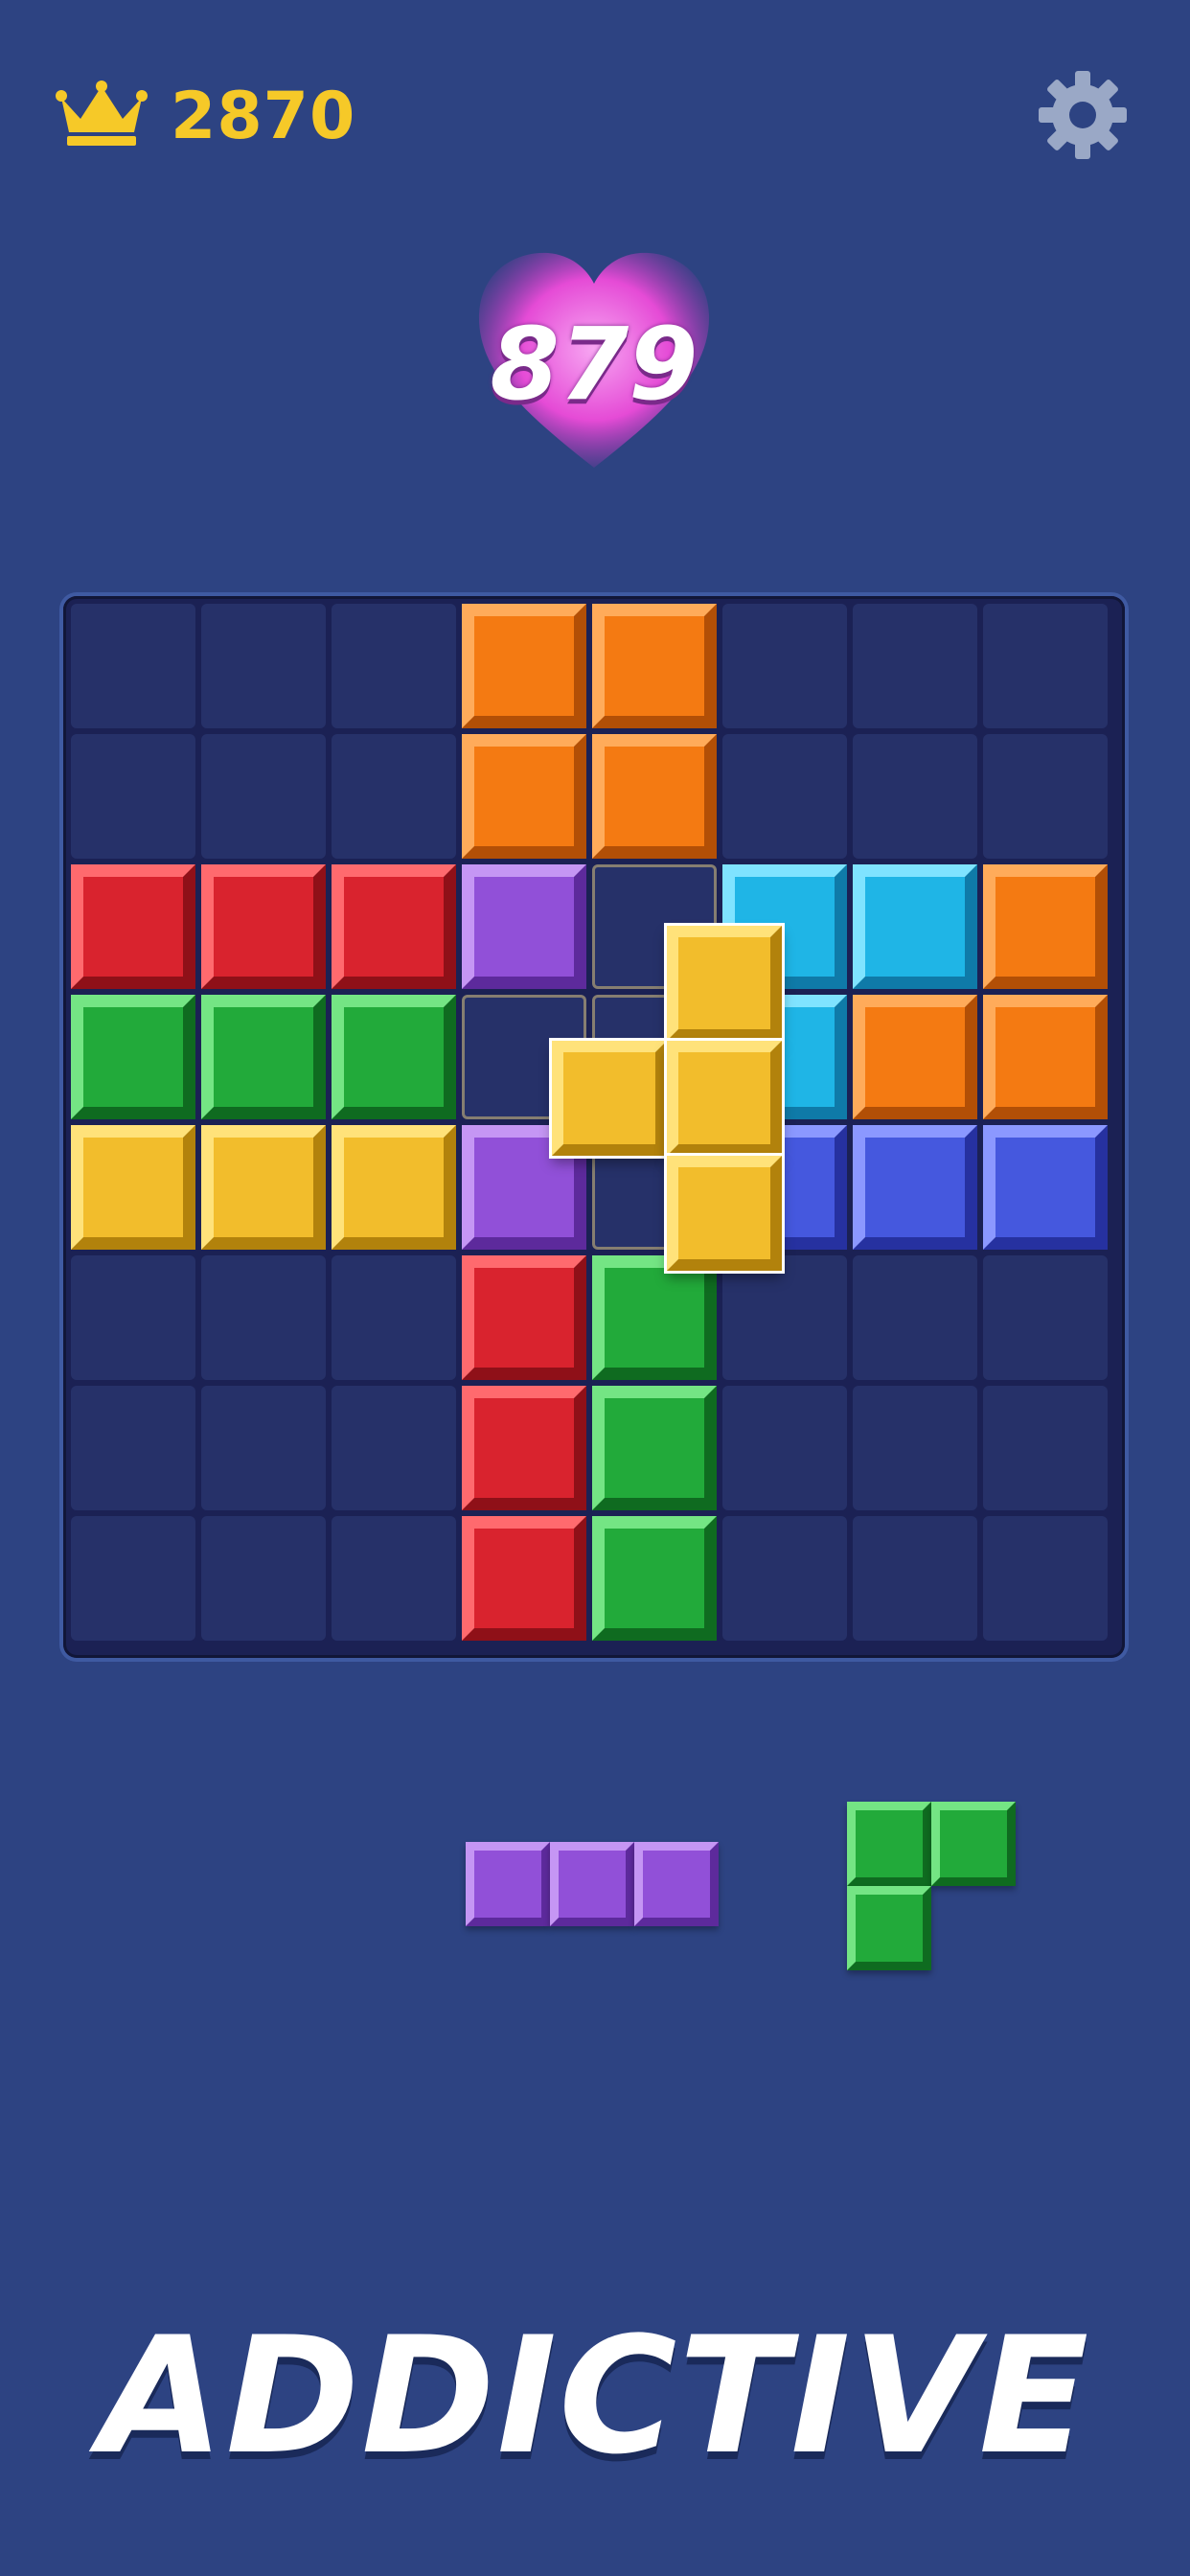  Describe the element at coordinates (595, 2396) in the screenshot. I see `slogan-text: ADDICTIVE` at that location.